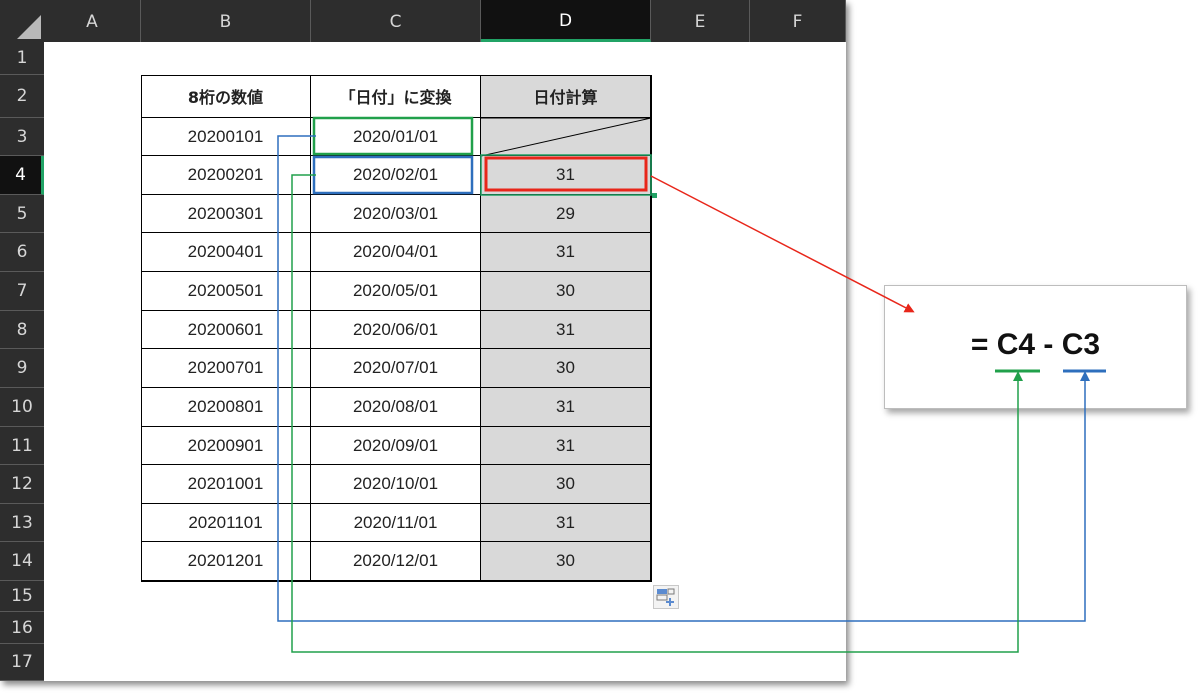 The image size is (1200, 697). Describe the element at coordinates (566, 174) in the screenshot. I see `d4-red-highlight` at that location.